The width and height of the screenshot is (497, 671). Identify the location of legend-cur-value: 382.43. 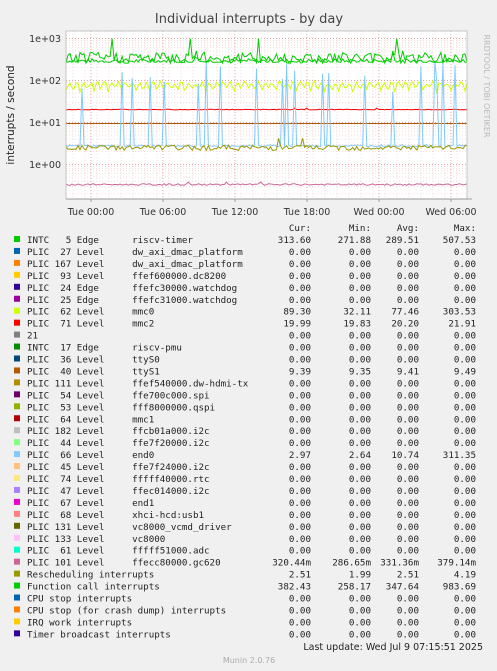
(294, 587).